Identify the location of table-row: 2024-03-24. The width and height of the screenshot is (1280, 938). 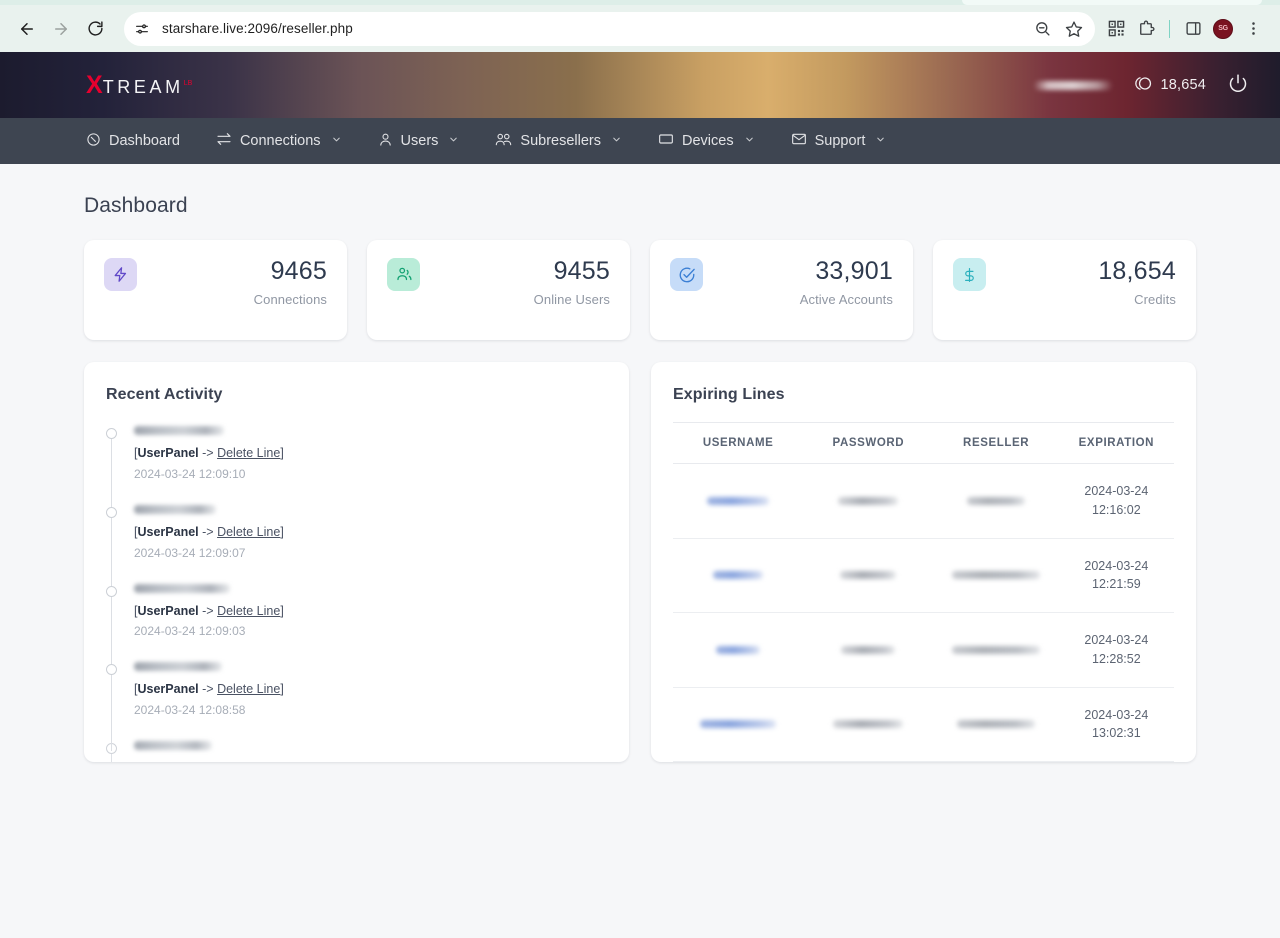
(923, 761).